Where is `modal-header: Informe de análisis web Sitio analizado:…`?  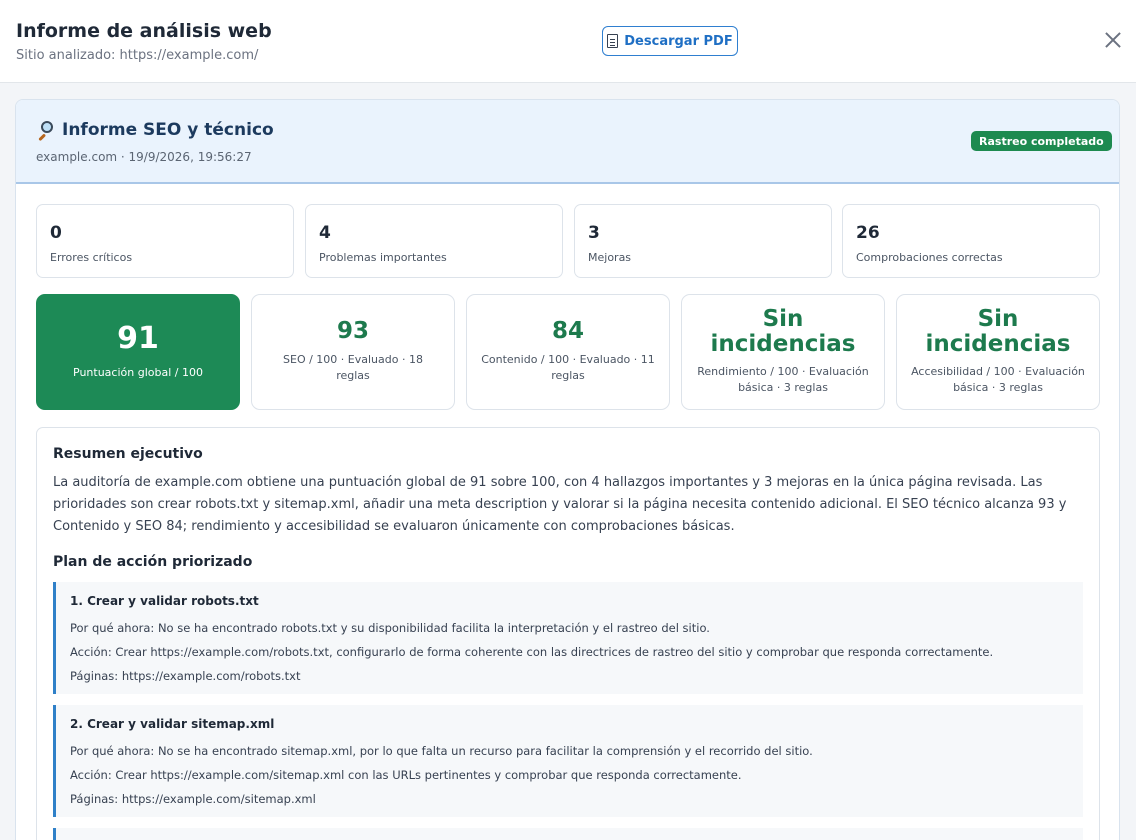
modal-header: Informe de análisis web Sitio analizado:… is located at coordinates (568, 41).